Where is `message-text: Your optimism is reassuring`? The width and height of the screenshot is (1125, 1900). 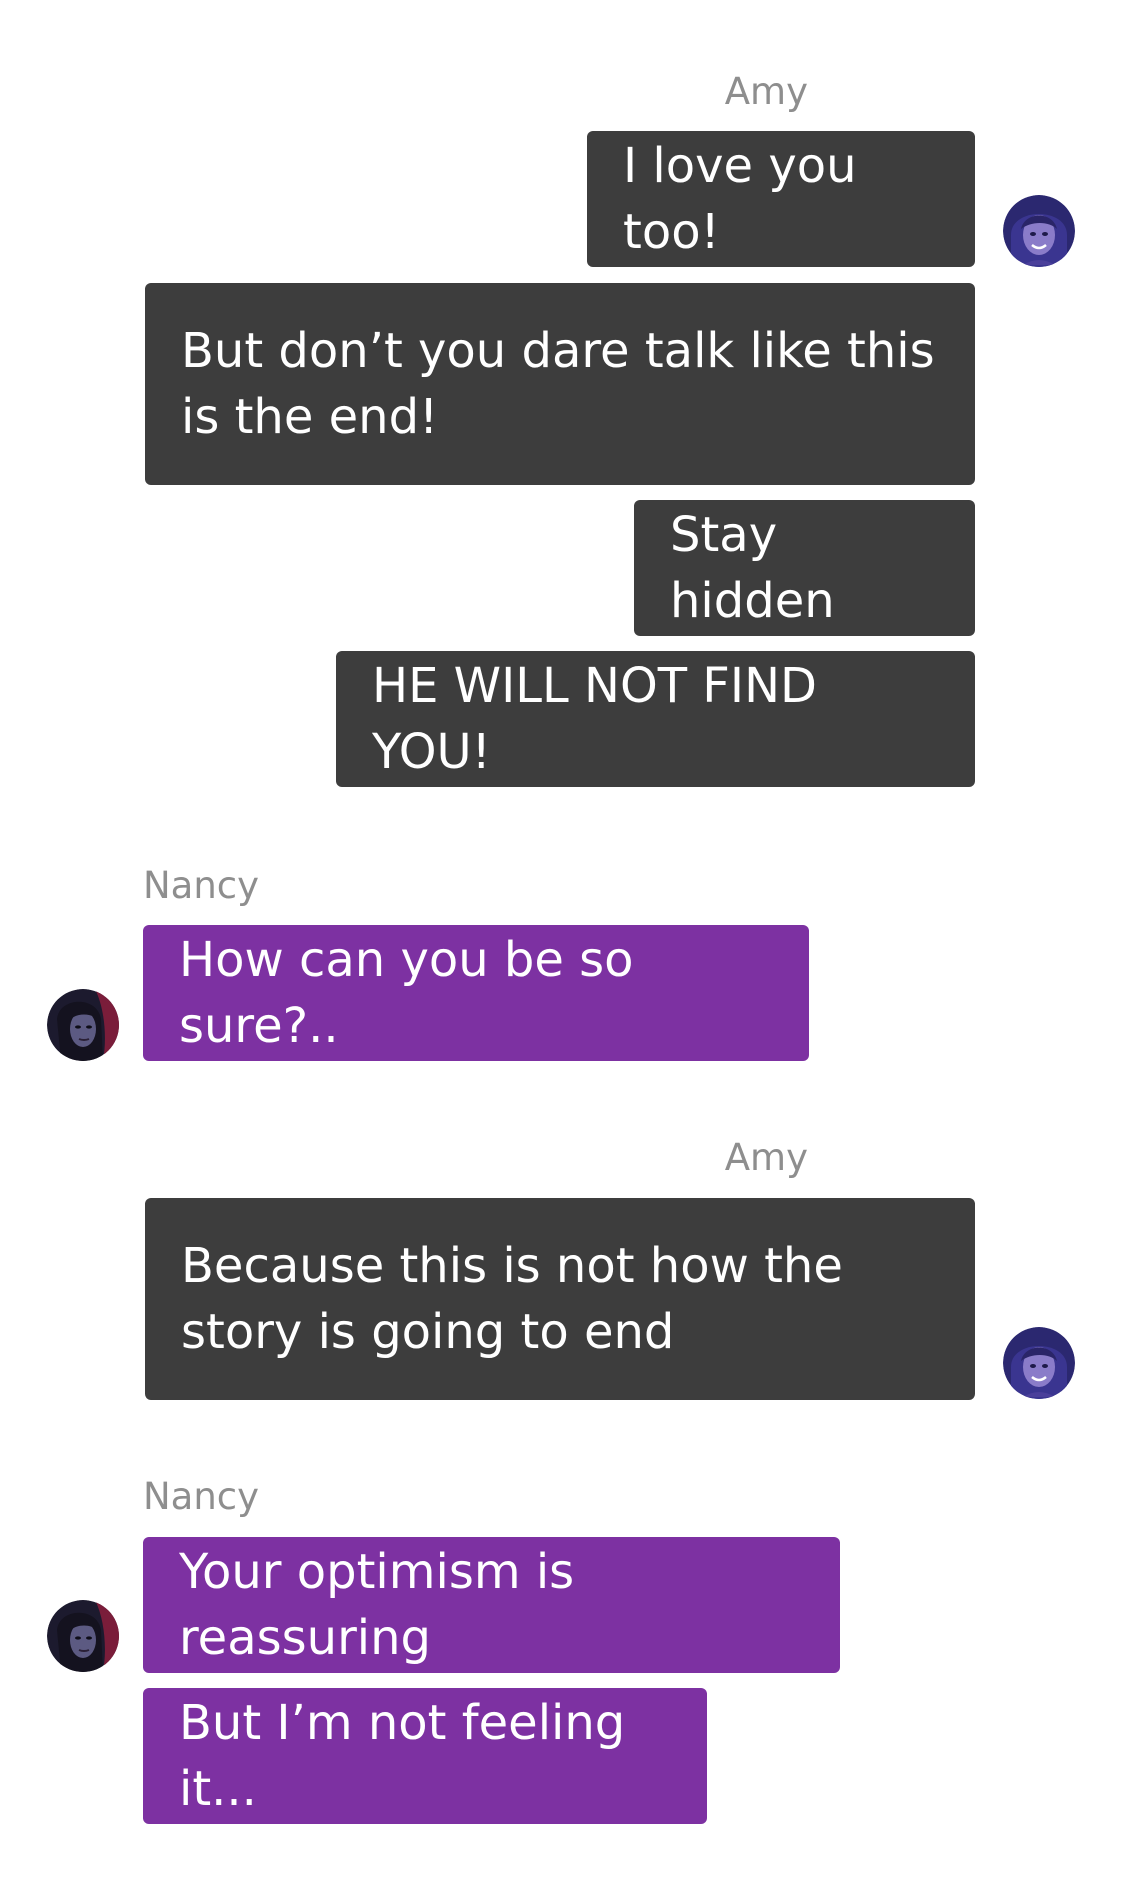
message-text: Your optimism is reassuring is located at coordinates (377, 1605).